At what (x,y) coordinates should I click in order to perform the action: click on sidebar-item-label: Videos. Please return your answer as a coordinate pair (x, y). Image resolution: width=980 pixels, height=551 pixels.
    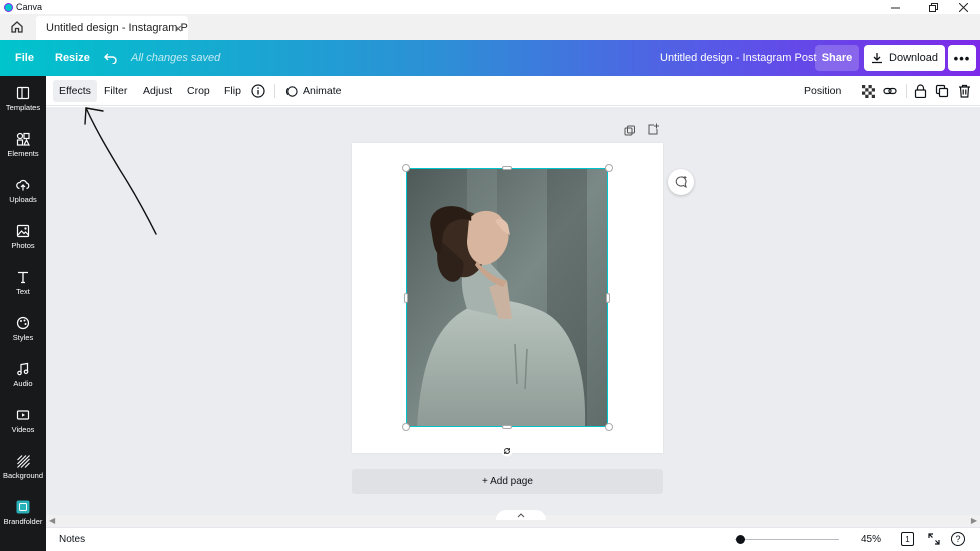
    Looking at the image, I should click on (23, 429).